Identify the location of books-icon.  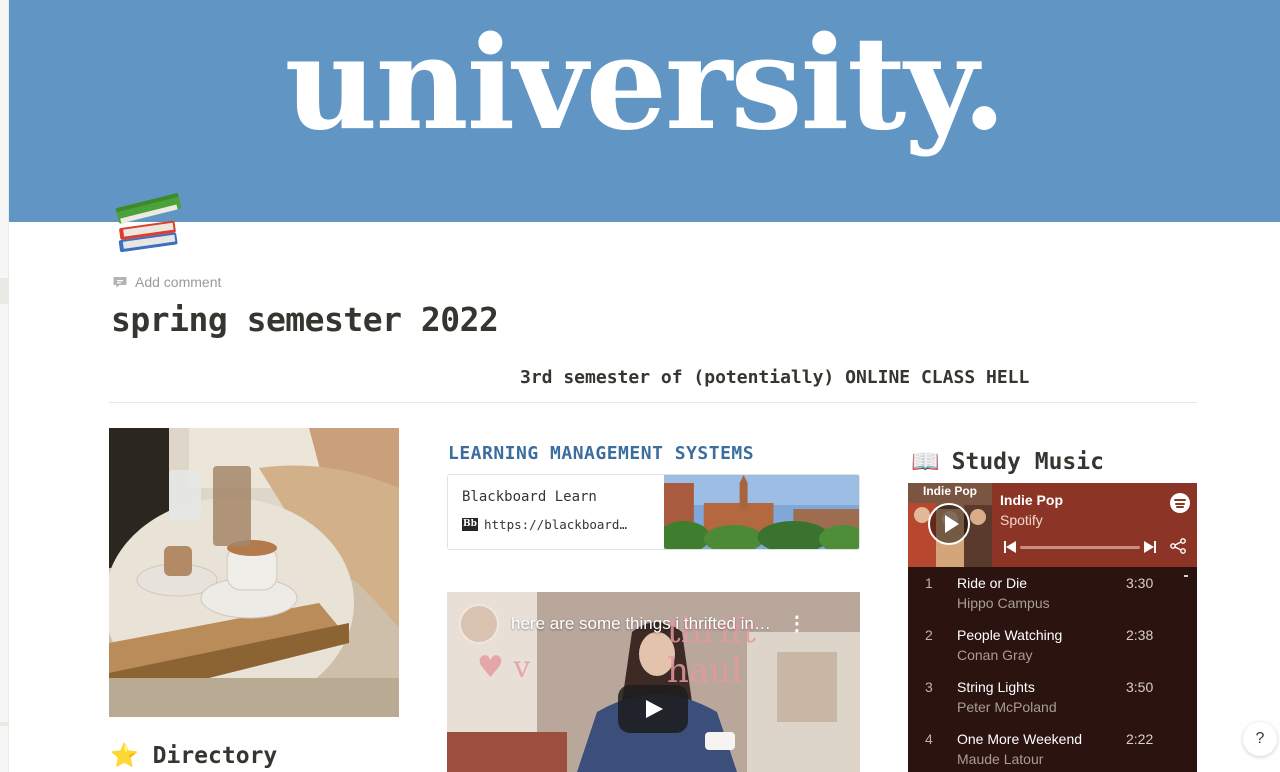
(150, 222).